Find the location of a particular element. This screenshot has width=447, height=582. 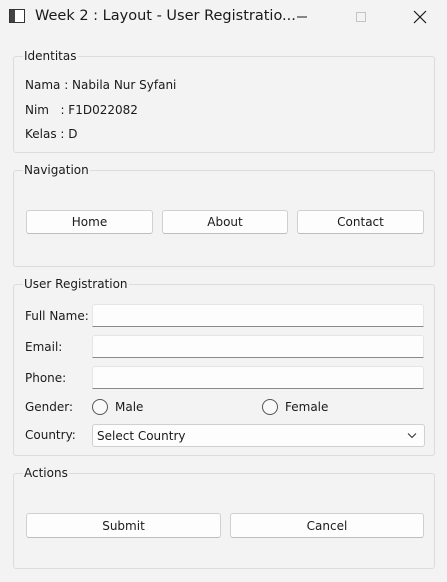

user-registration-group-title: User Registration is located at coordinates (76, 284).